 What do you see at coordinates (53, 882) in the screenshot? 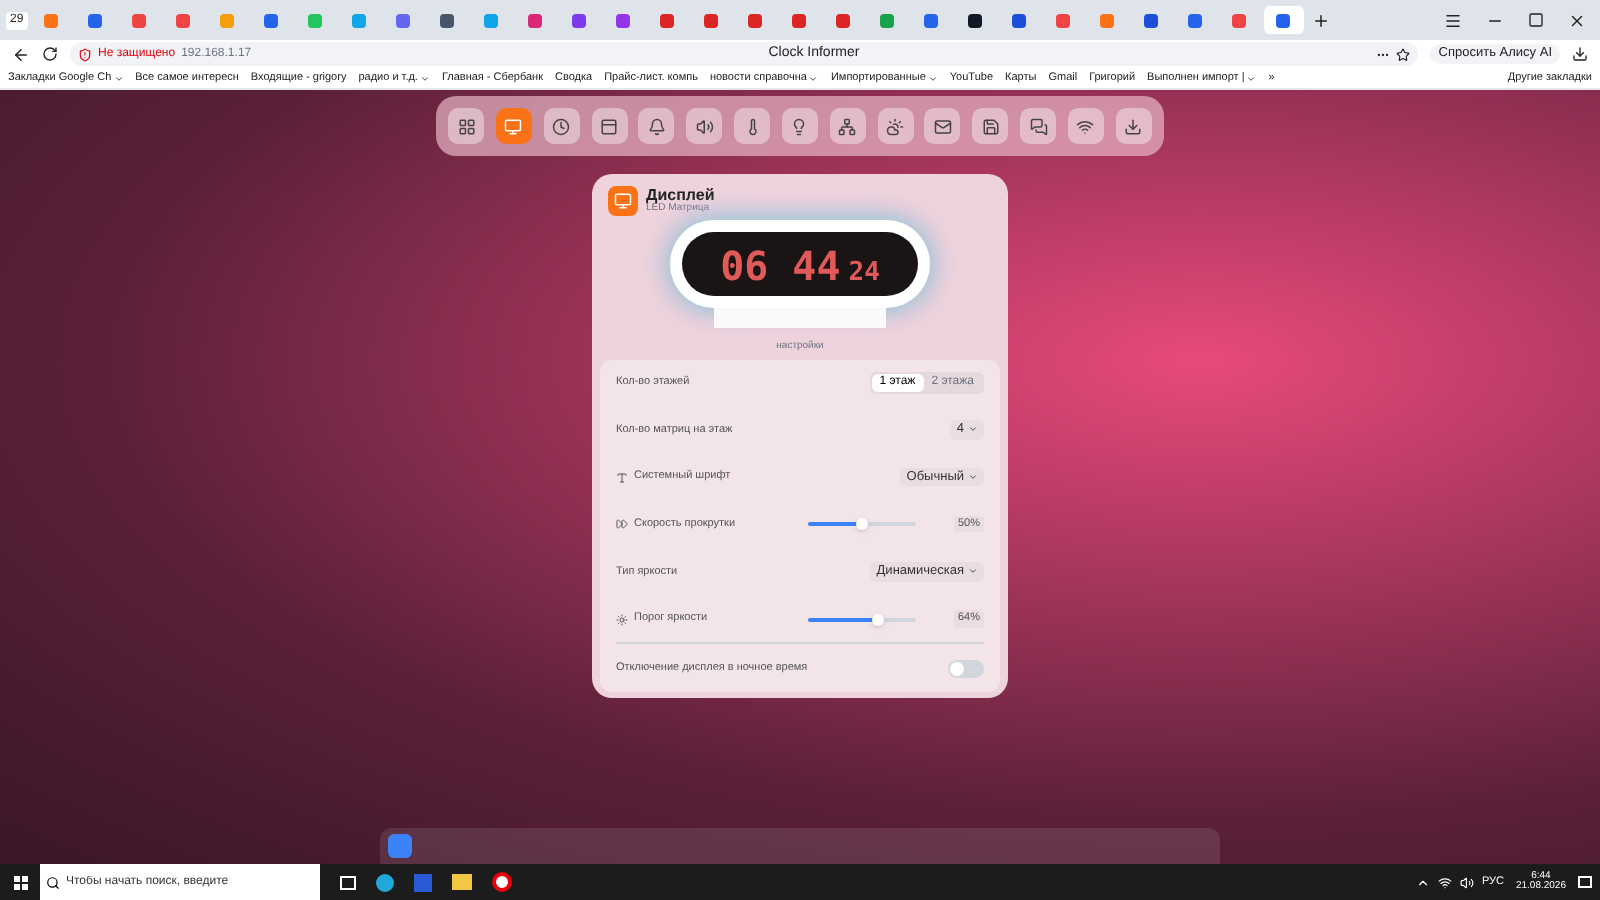
I see `search-icon` at bounding box center [53, 882].